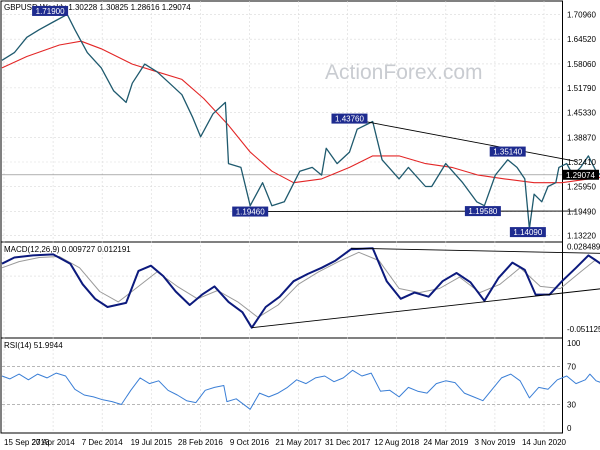  I want to click on price-level-label: 1.19460, so click(250, 212).